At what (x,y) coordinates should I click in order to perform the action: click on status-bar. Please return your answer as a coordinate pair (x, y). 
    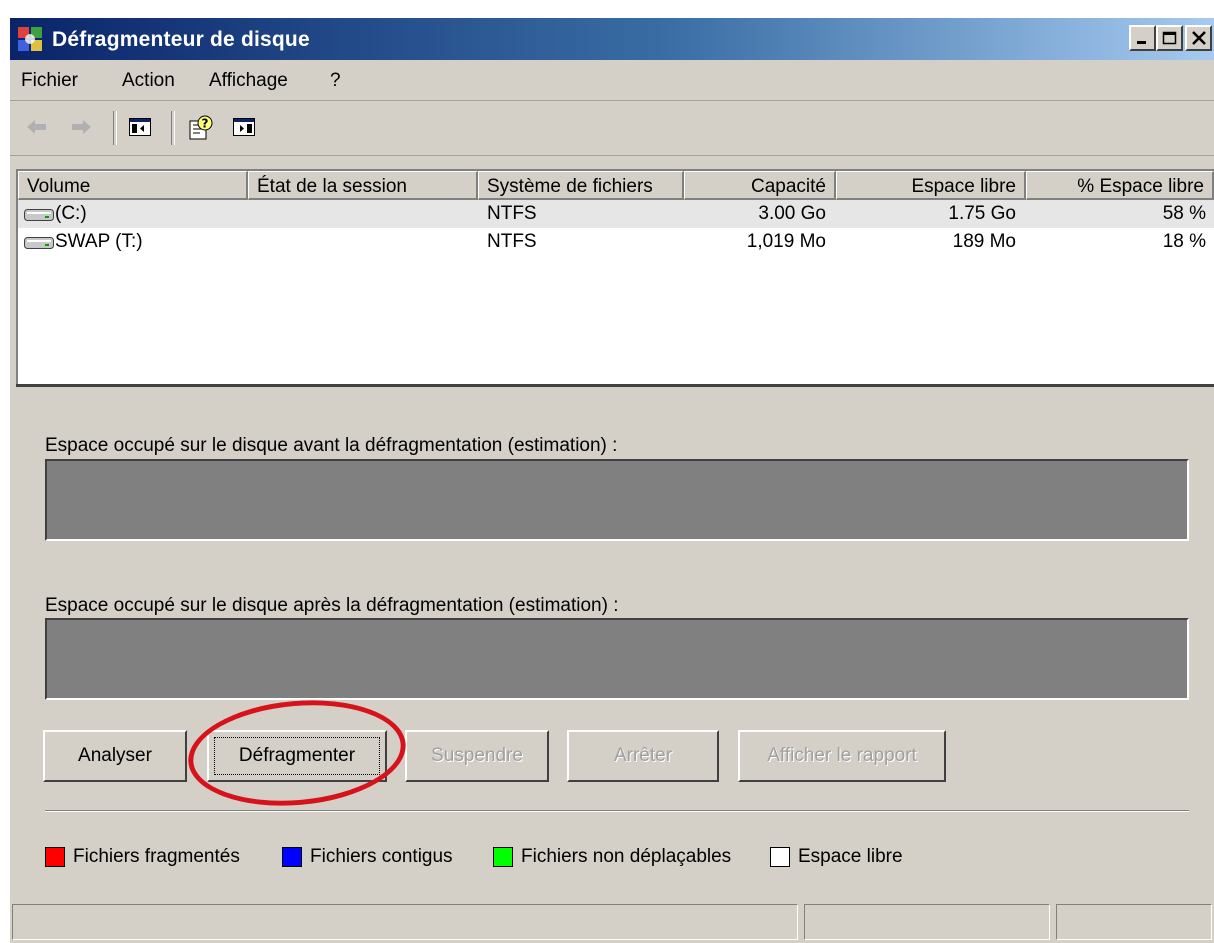
    Looking at the image, I should click on (612, 919).